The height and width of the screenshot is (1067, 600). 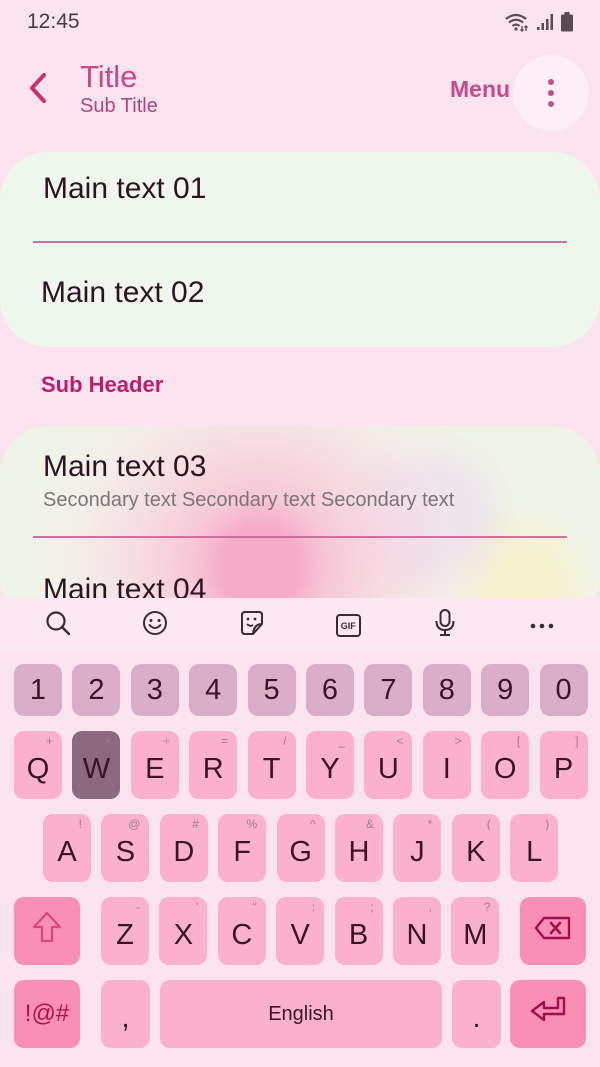 I want to click on key-2: 2, so click(x=96, y=690).